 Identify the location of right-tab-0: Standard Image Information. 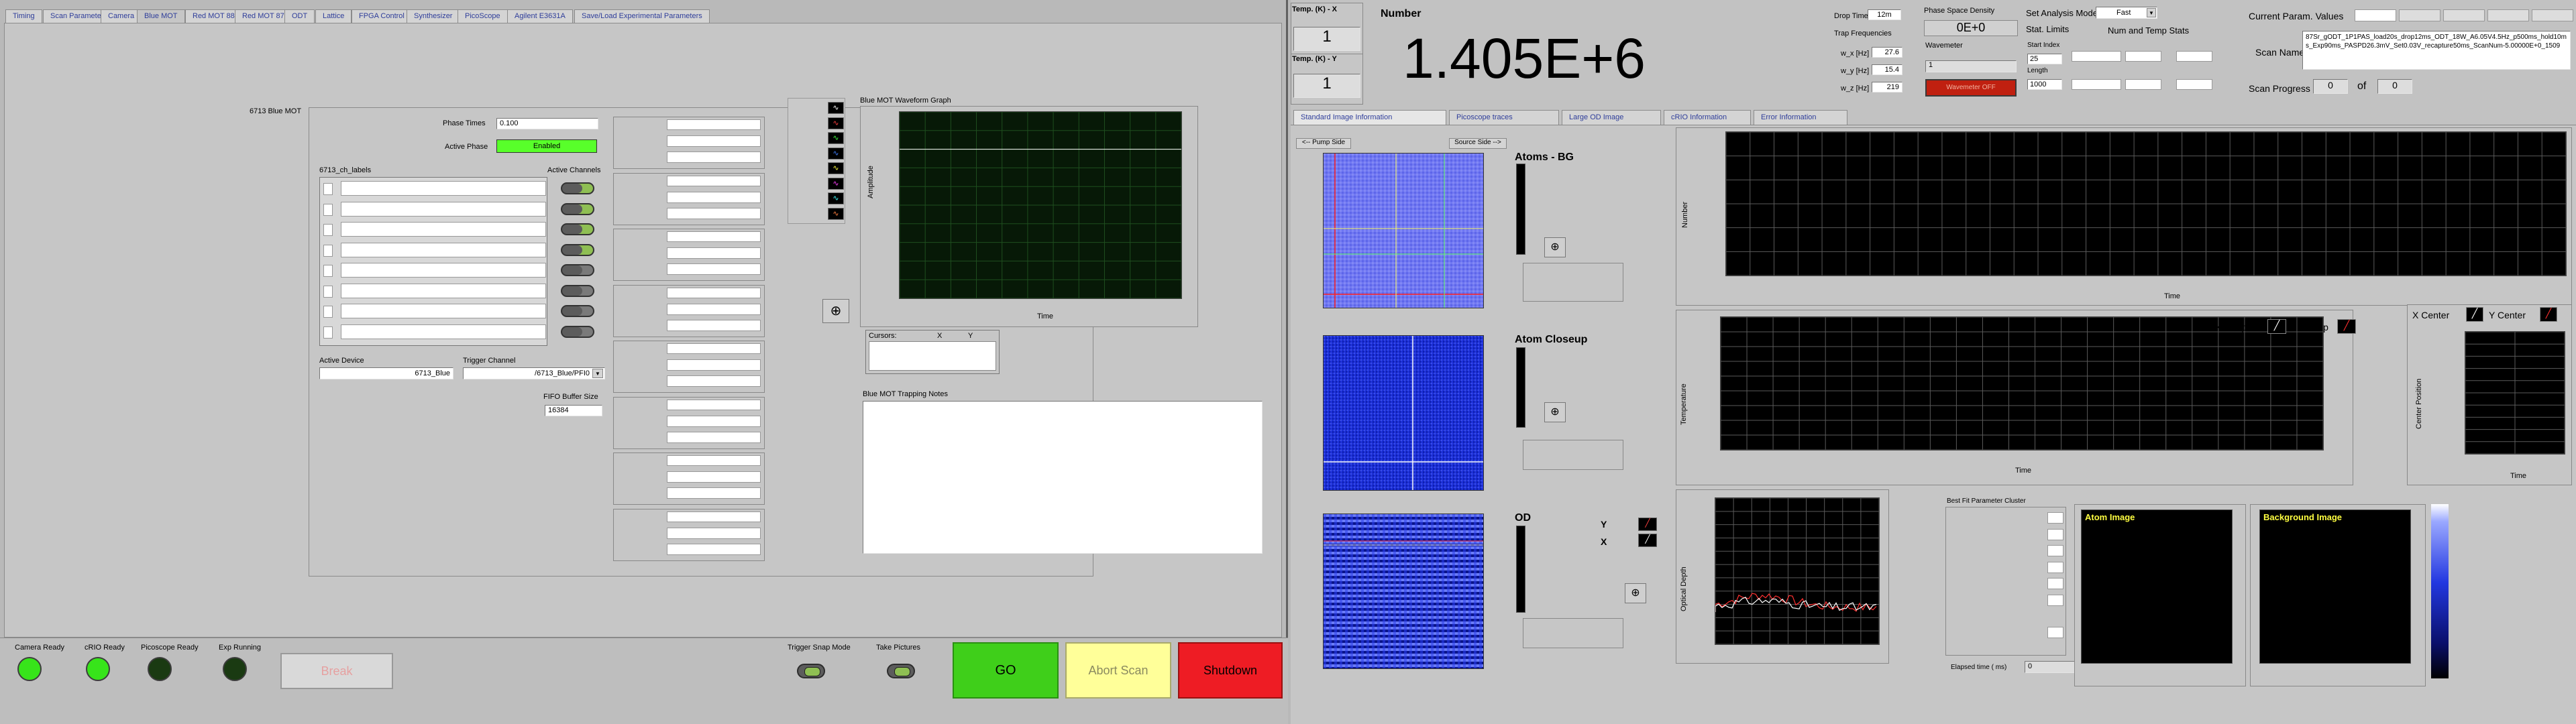
(1369, 118).